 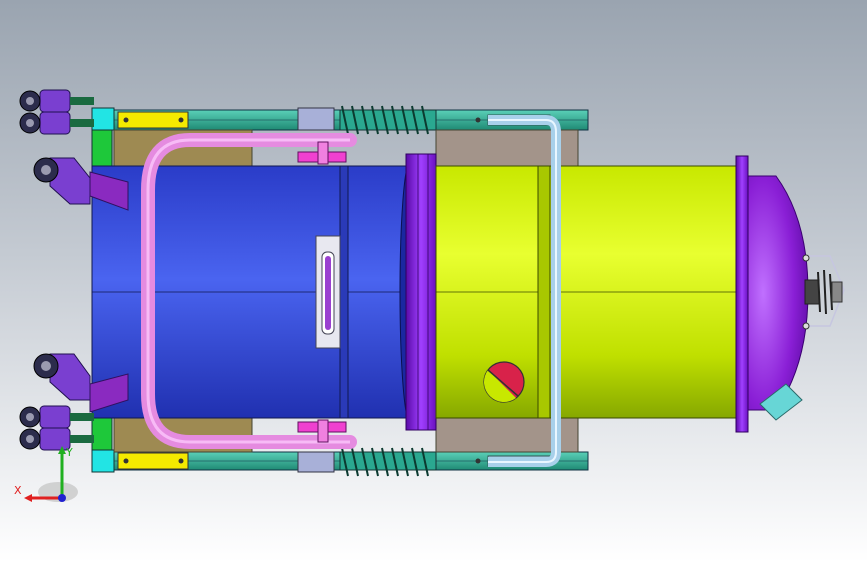 I want to click on valve-icon, so click(x=504, y=382).